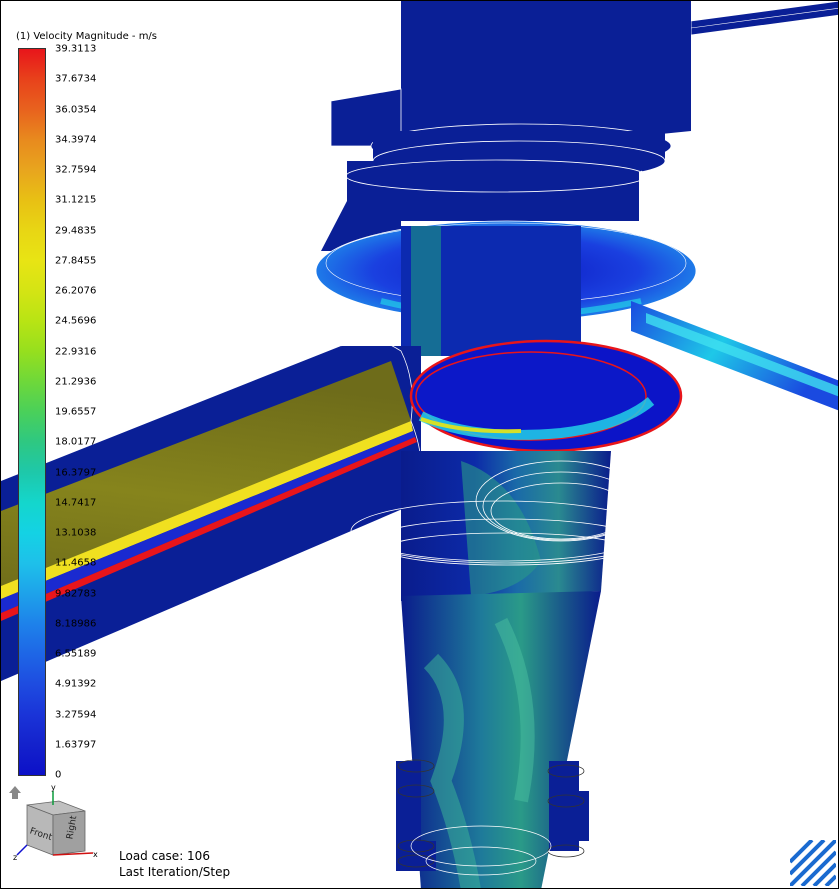 The image size is (839, 889). I want to click on legend-tick-label: 1.63797, so click(76, 745).